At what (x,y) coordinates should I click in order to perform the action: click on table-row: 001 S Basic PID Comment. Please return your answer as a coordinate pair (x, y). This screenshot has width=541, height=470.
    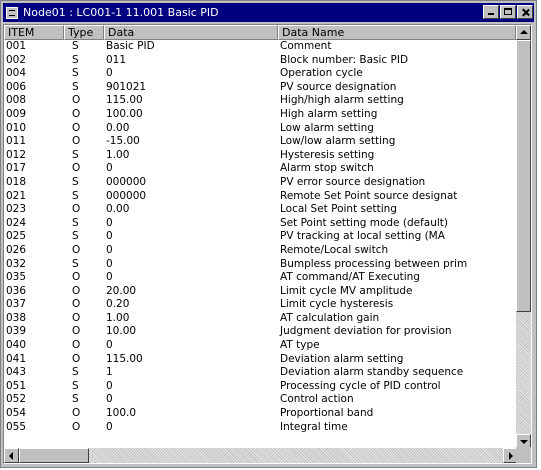
    Looking at the image, I should click on (260, 47).